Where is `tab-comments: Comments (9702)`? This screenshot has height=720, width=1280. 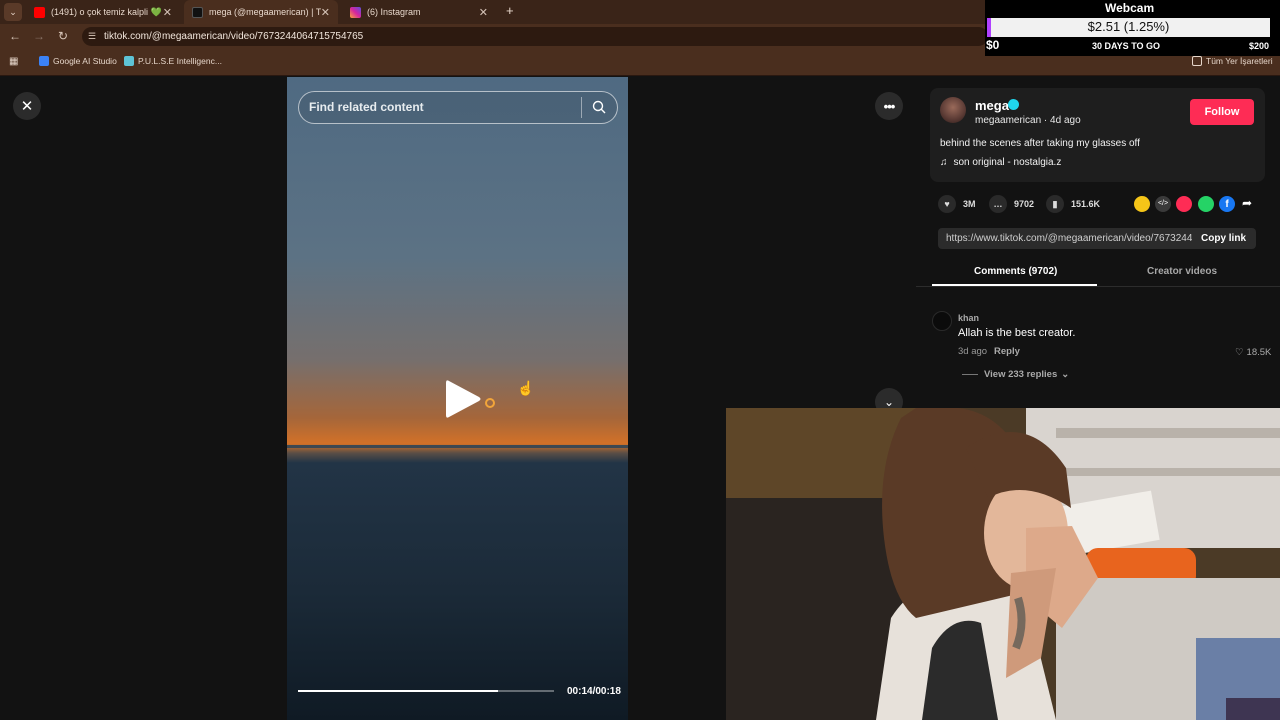 tab-comments: Comments (9702) is located at coordinates (1015, 271).